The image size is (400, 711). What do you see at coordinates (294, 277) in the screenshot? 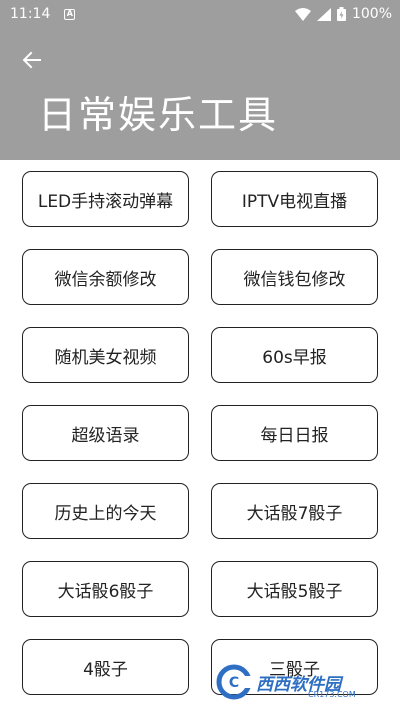
I see `tool-button-wechat-wallet: 微信钱包修改` at bounding box center [294, 277].